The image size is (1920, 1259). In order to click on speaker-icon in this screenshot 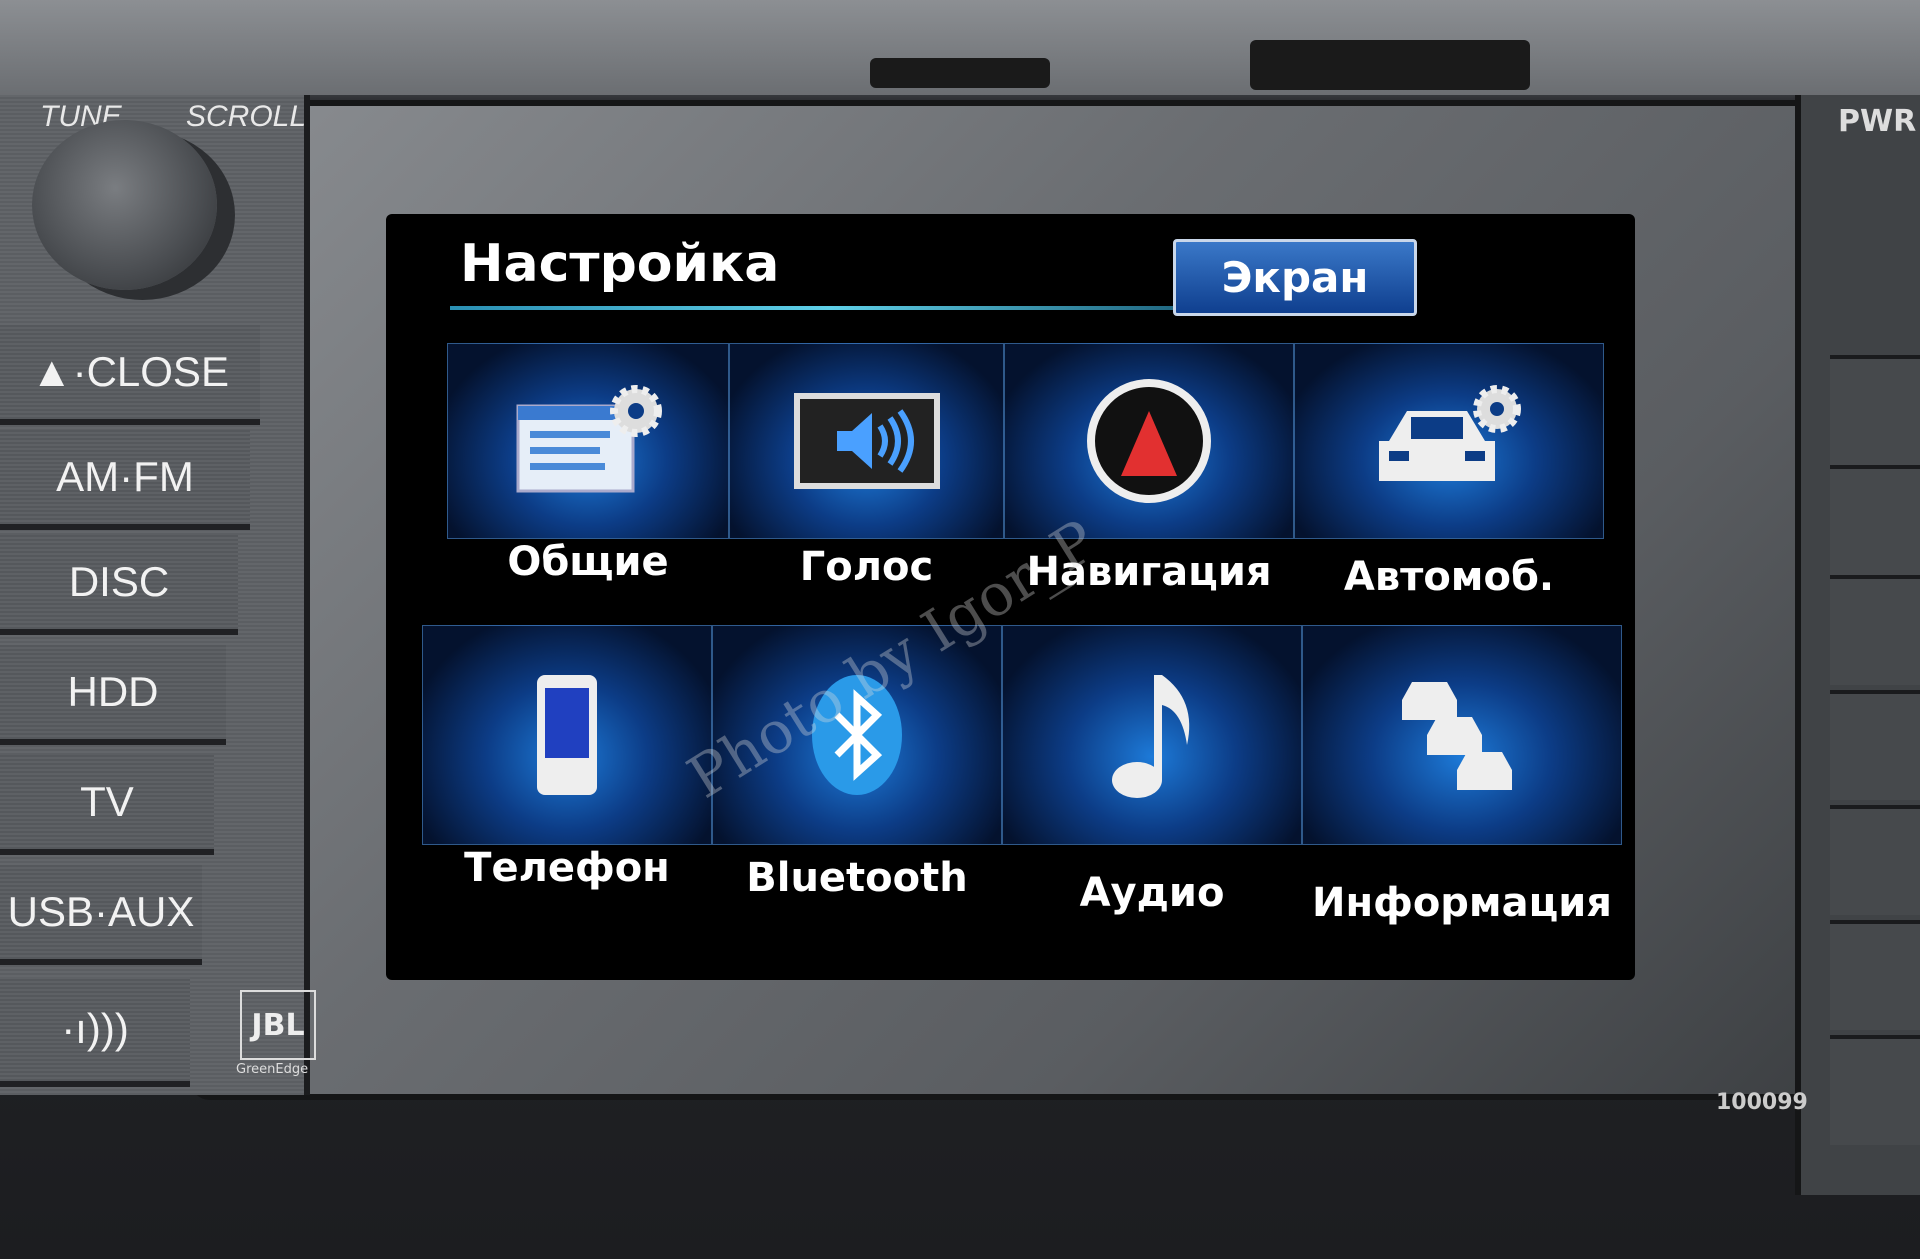, I will do `click(866, 441)`.